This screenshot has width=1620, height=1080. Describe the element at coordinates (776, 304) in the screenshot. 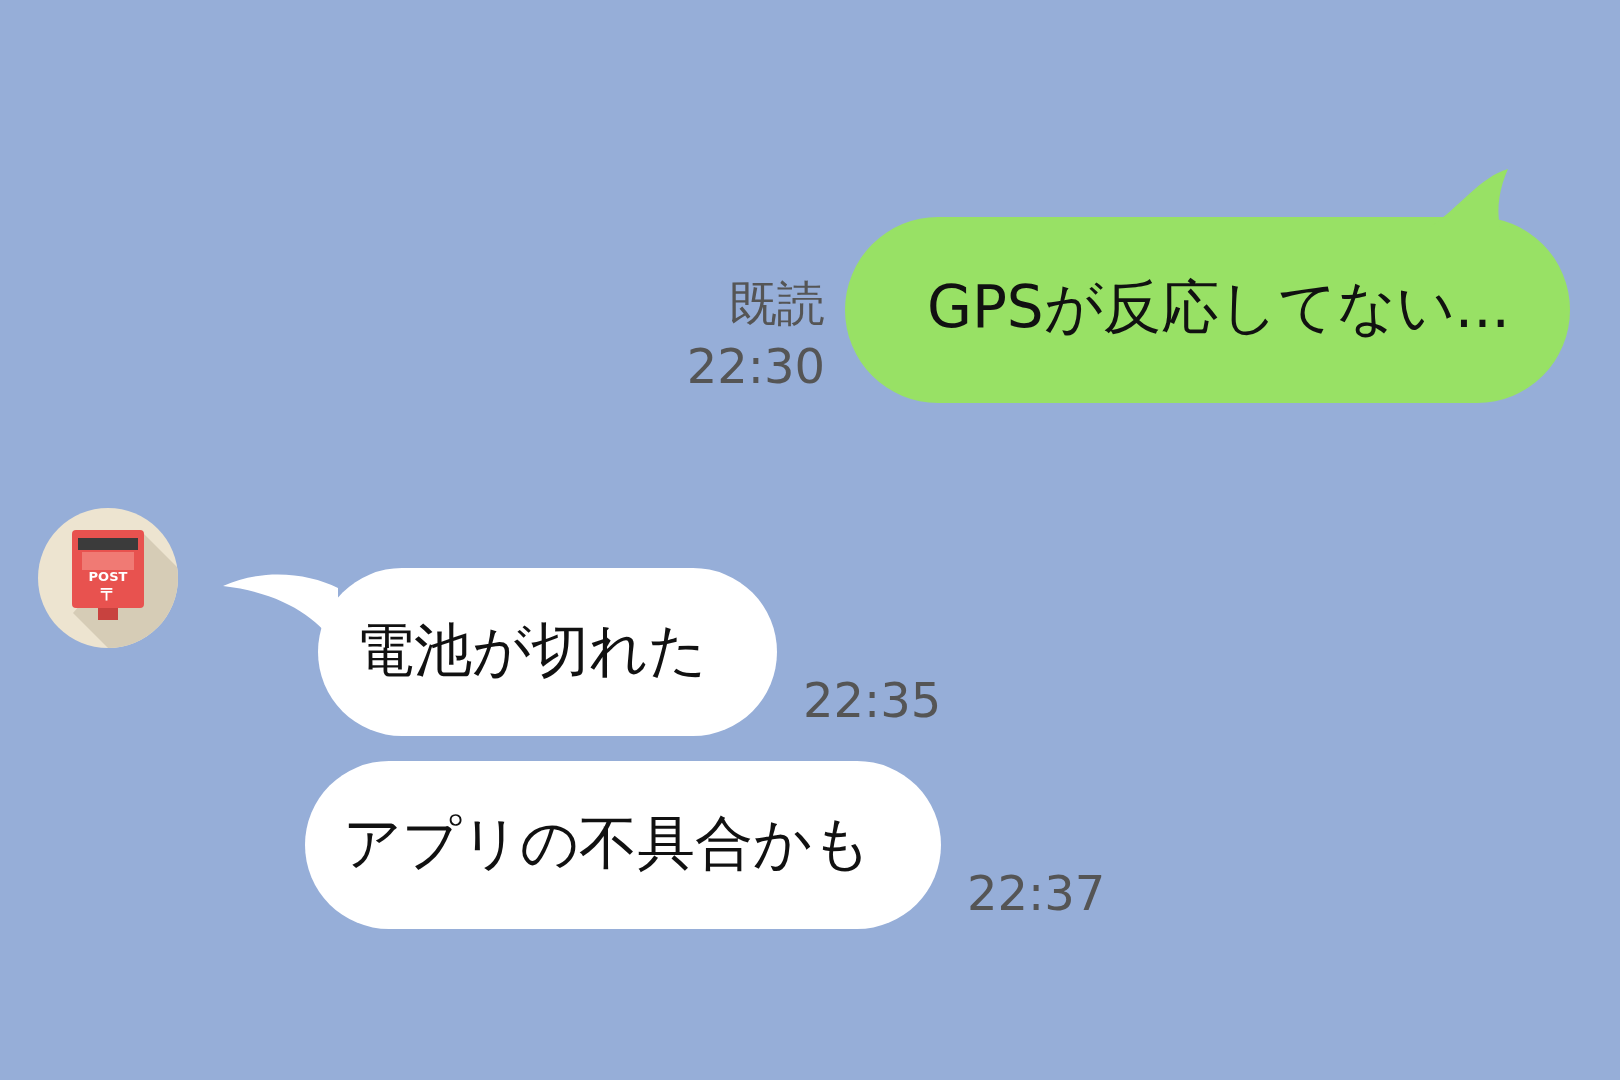

I see `read-receipt: 既読` at that location.